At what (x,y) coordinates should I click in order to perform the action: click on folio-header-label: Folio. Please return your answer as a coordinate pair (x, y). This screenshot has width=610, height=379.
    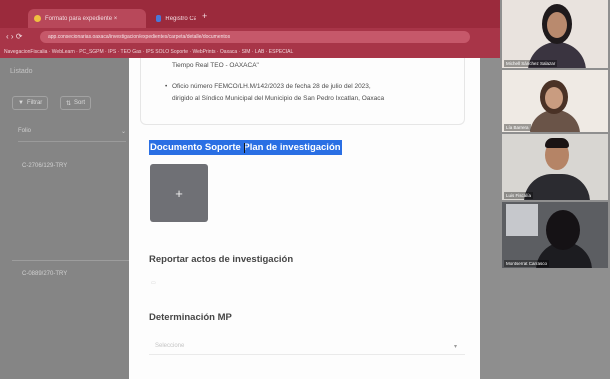
    Looking at the image, I should click on (25, 131).